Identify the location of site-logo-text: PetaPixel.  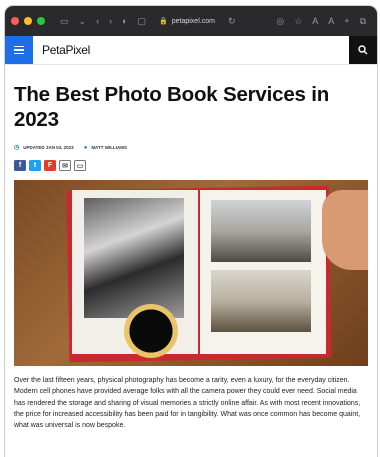
(66, 50).